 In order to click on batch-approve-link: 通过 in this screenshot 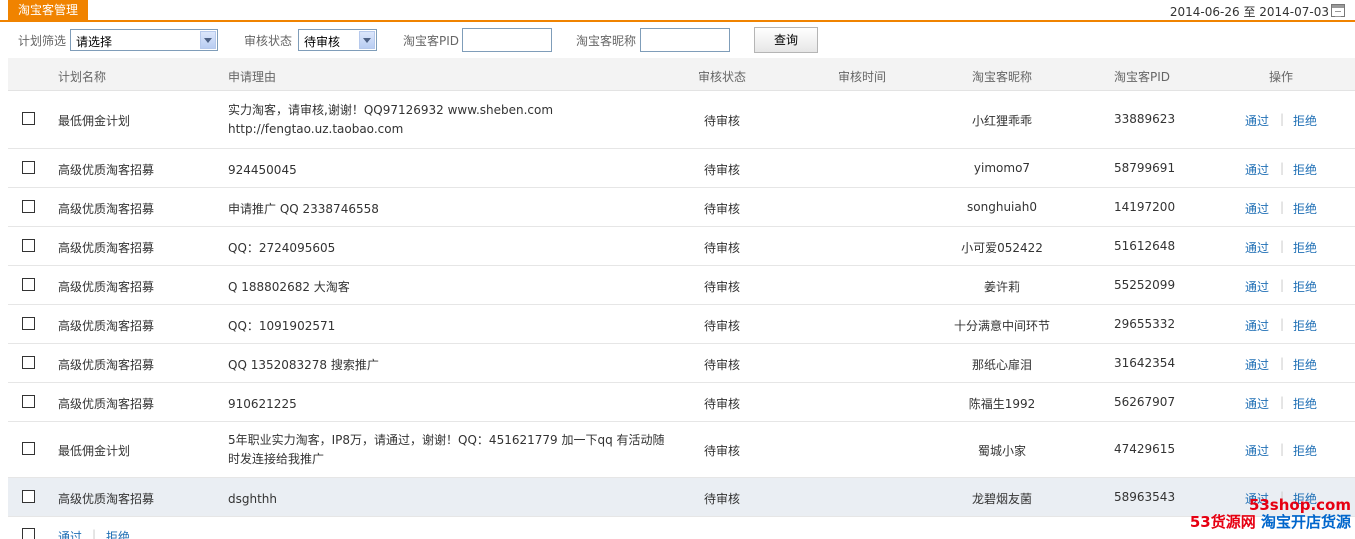, I will do `click(70, 533)`.